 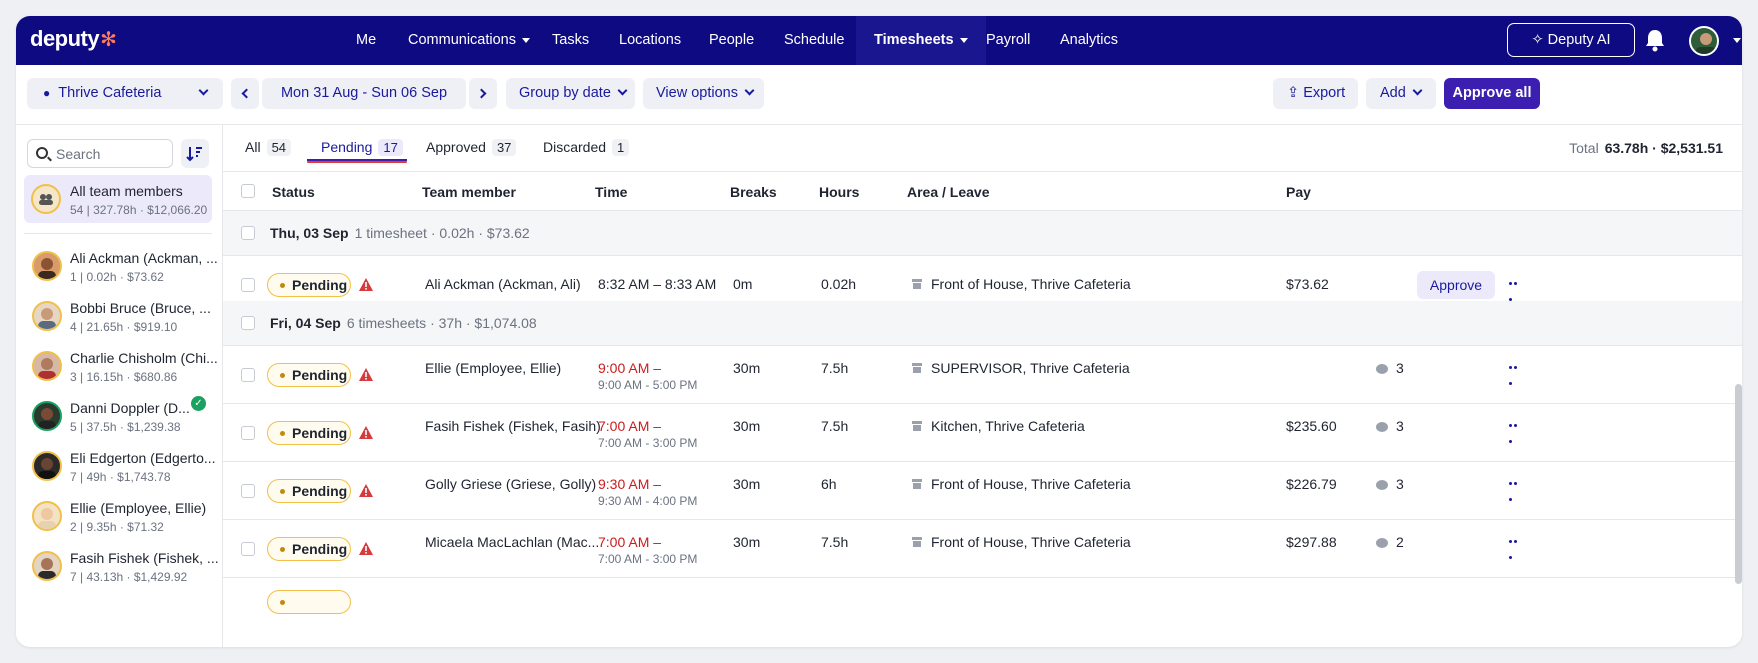 I want to click on date-range-selector: Mon 31 Aug - Sun 06 Sep, so click(x=364, y=93).